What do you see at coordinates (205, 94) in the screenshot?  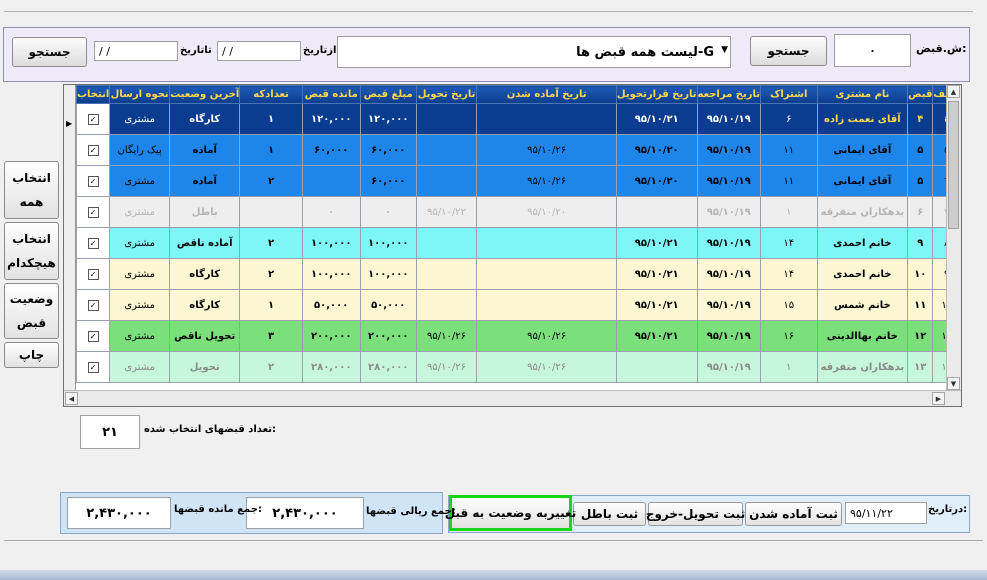 I see `col-header-status: آخرین وضعیت` at bounding box center [205, 94].